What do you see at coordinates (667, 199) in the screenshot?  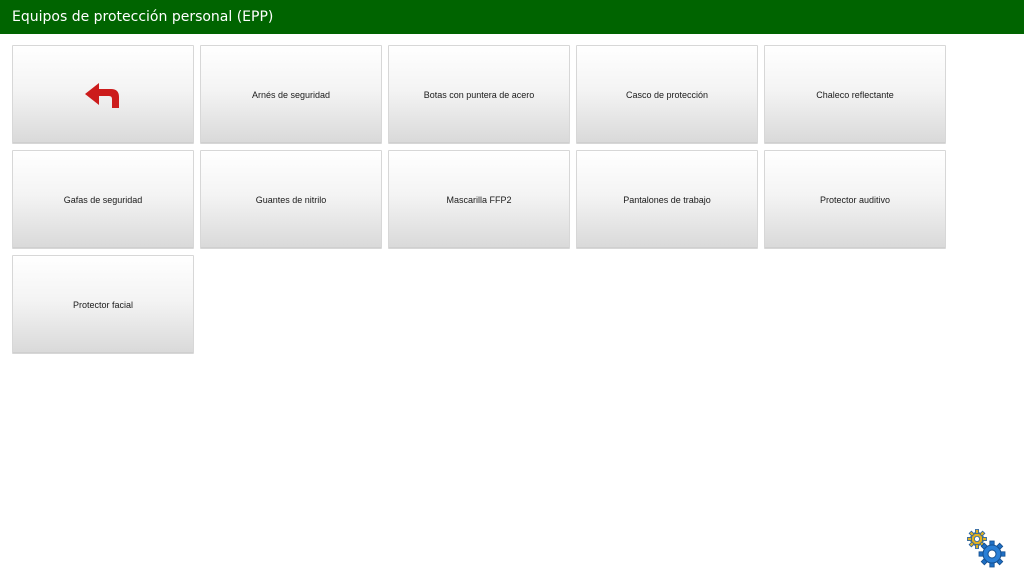 I see `tile-pantalones-de-trabajo: Pantalones de trabajo` at bounding box center [667, 199].